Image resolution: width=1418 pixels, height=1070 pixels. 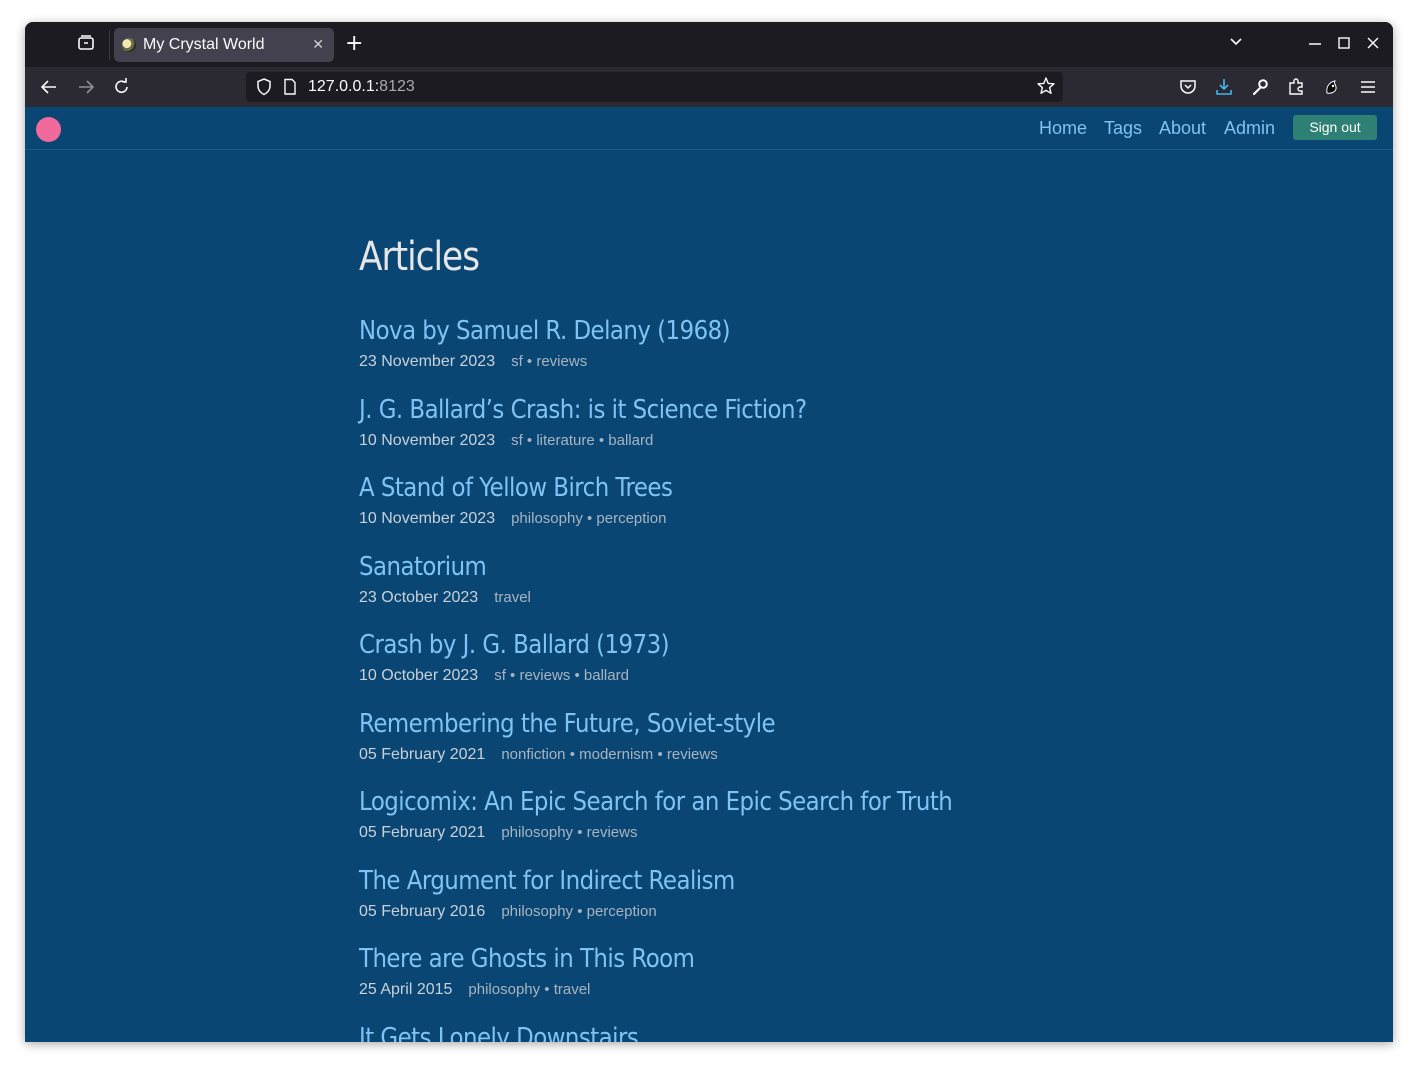 What do you see at coordinates (406, 989) in the screenshot?
I see `article-date: 25 April 2015` at bounding box center [406, 989].